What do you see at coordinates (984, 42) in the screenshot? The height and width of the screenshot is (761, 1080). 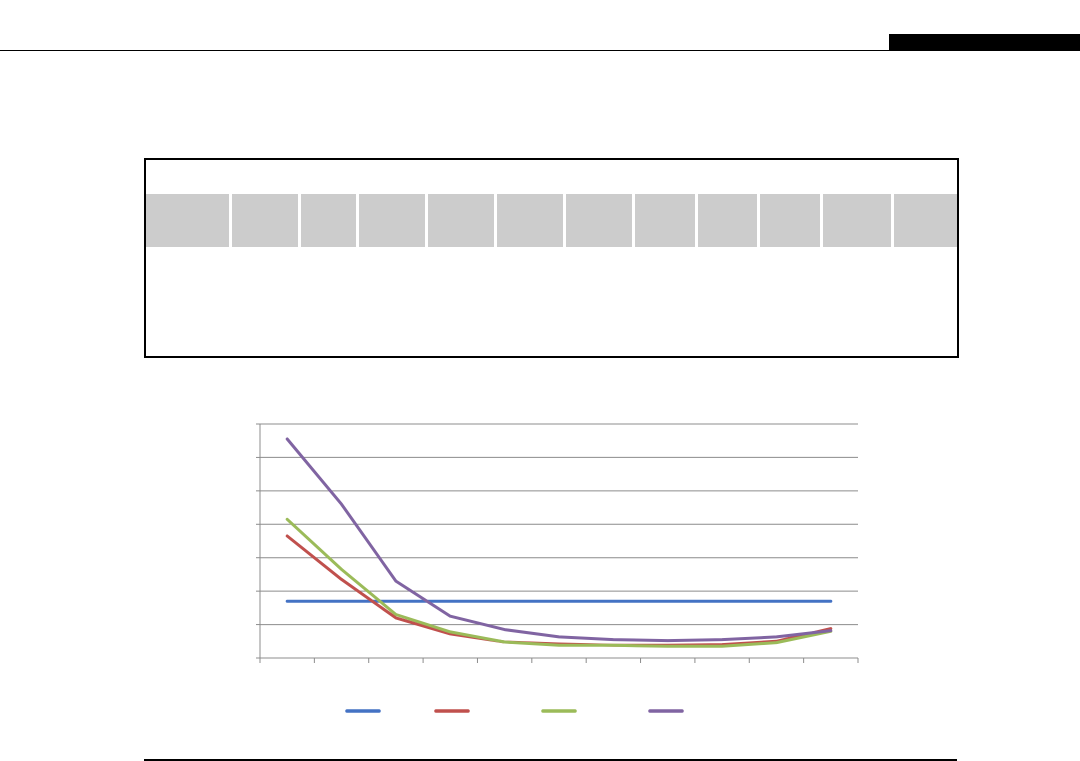 I see `header-black-bar` at bounding box center [984, 42].